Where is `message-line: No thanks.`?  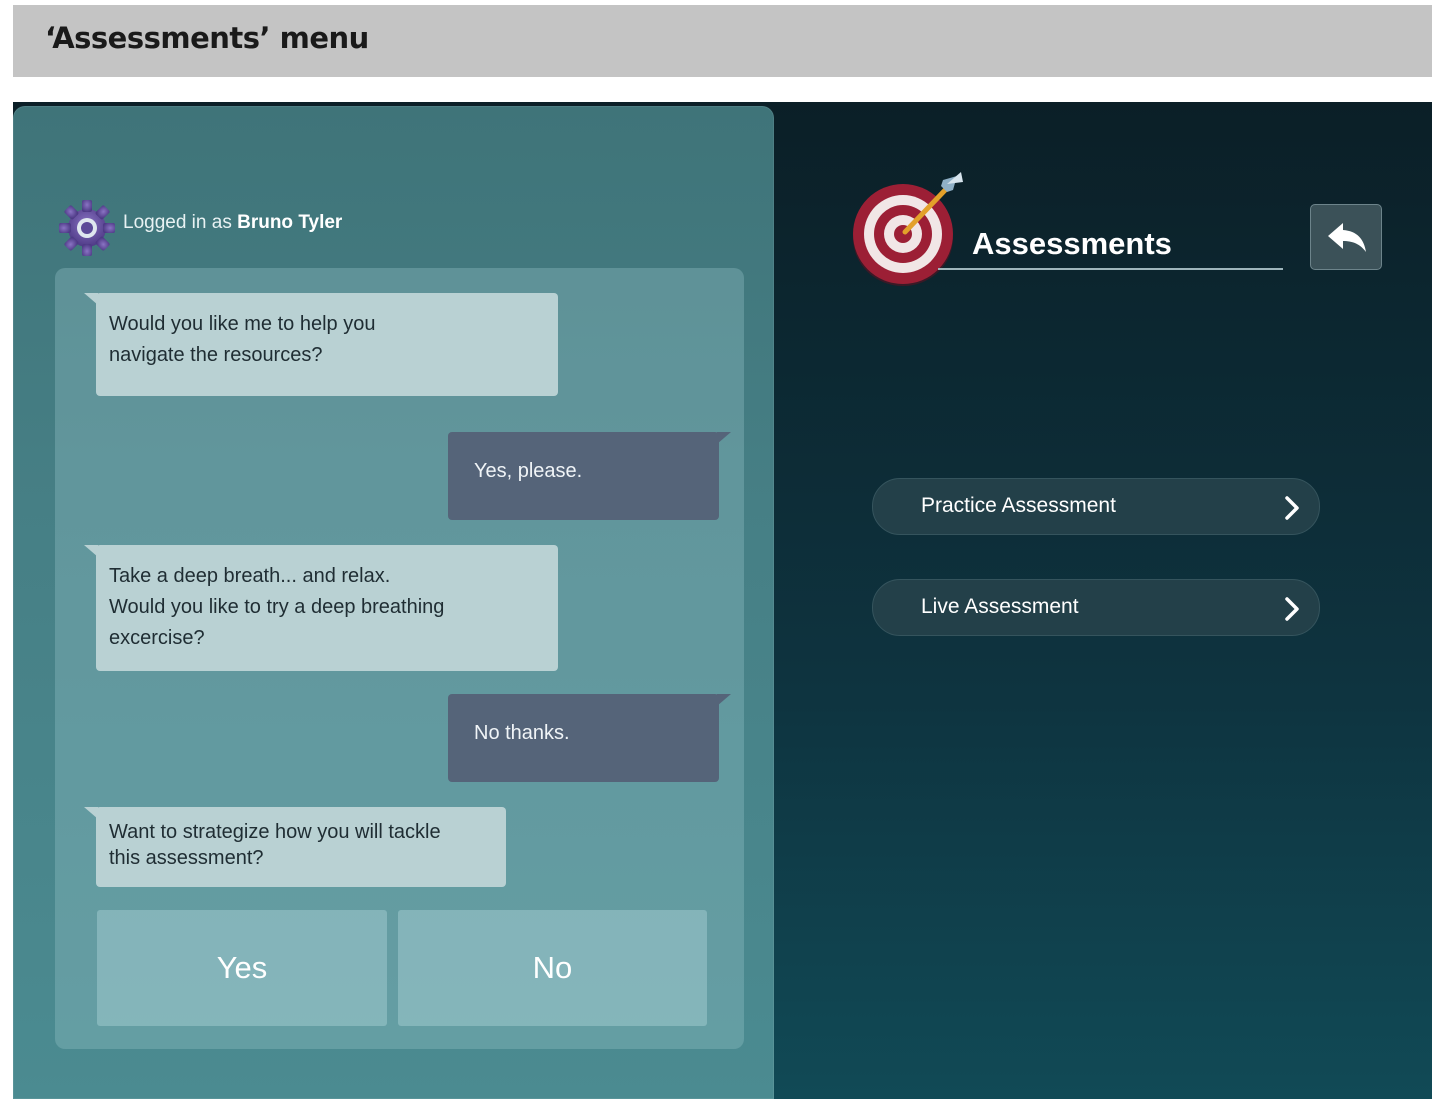 message-line: No thanks. is located at coordinates (522, 733).